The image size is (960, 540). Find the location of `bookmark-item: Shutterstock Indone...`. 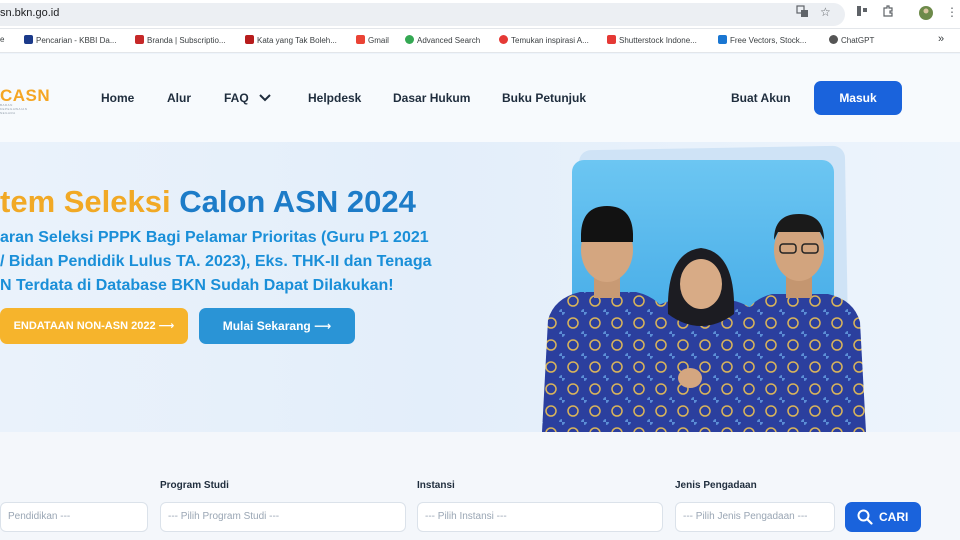

bookmark-item: Shutterstock Indone... is located at coordinates (652, 40).